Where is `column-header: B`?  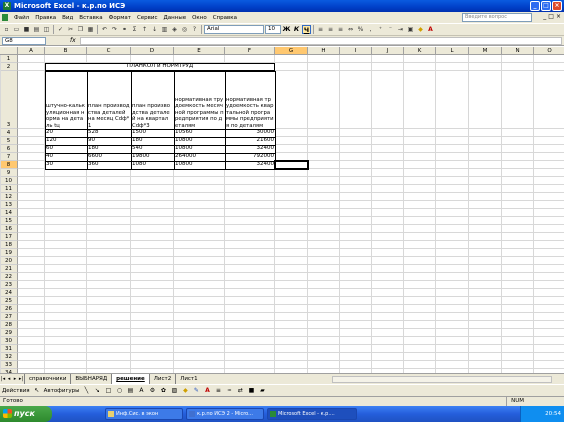
column-header: B is located at coordinates (66, 51).